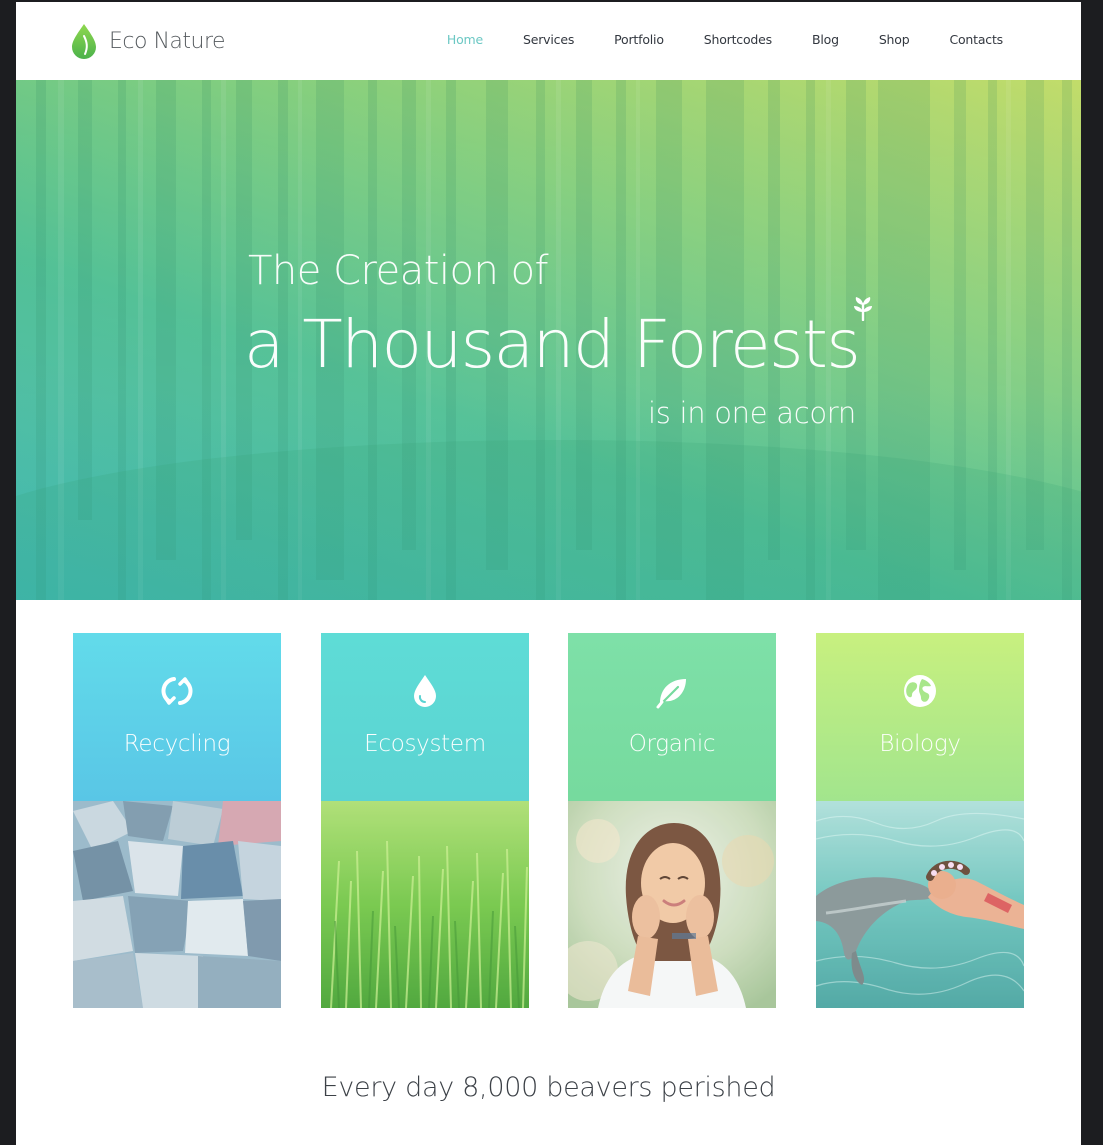  Describe the element at coordinates (672, 904) in the screenshot. I see `smiling-girl-photo` at that location.